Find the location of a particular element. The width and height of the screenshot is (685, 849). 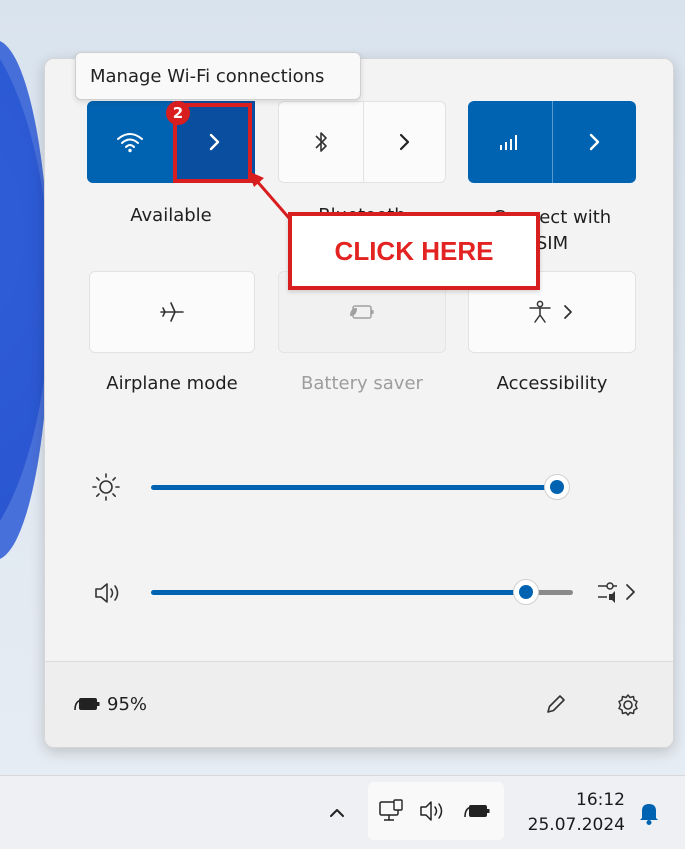

wifi-icon is located at coordinates (130, 143).